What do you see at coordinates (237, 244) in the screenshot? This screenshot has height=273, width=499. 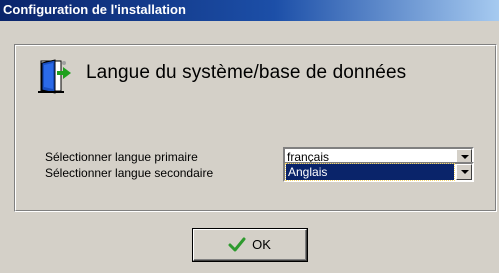 I see `checkmark-icon` at bounding box center [237, 244].